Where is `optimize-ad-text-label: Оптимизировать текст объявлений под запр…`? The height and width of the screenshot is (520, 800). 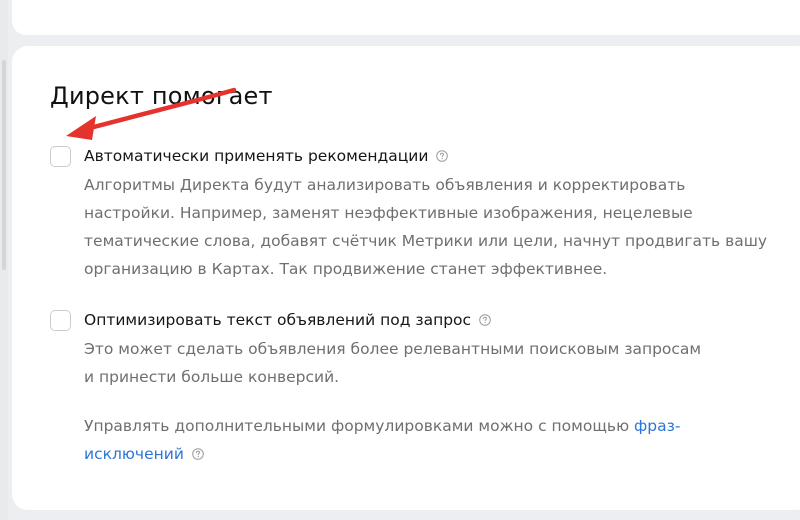
optimize-ad-text-label: Оптимизировать текст объявлений под запр… is located at coordinates (277, 320).